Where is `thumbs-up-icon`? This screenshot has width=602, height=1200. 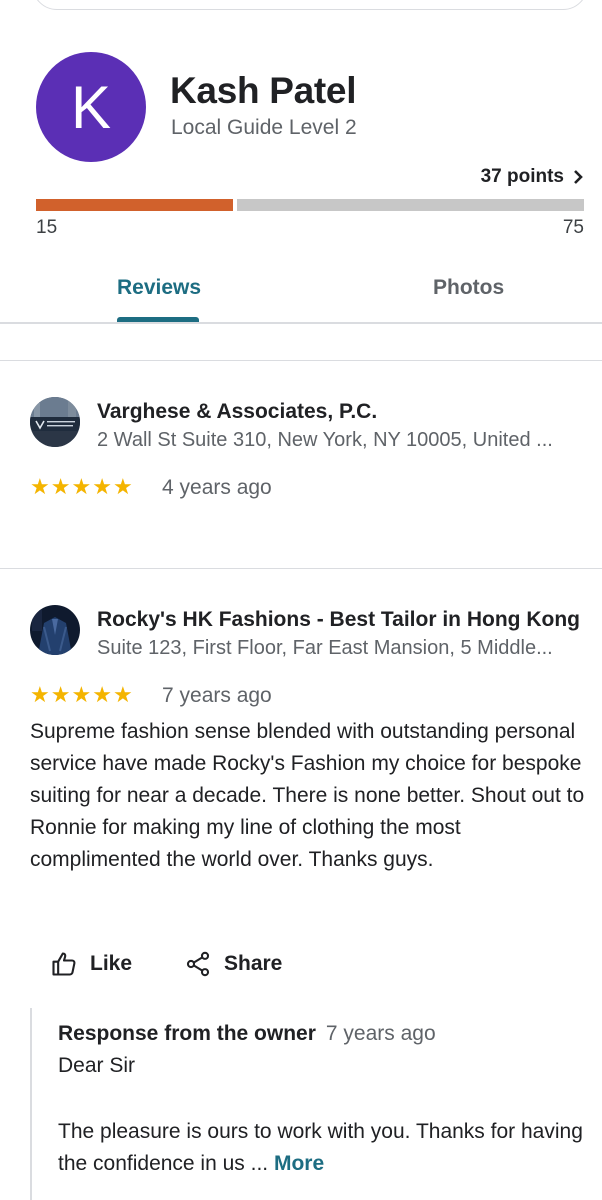
thumbs-up-icon is located at coordinates (64, 964).